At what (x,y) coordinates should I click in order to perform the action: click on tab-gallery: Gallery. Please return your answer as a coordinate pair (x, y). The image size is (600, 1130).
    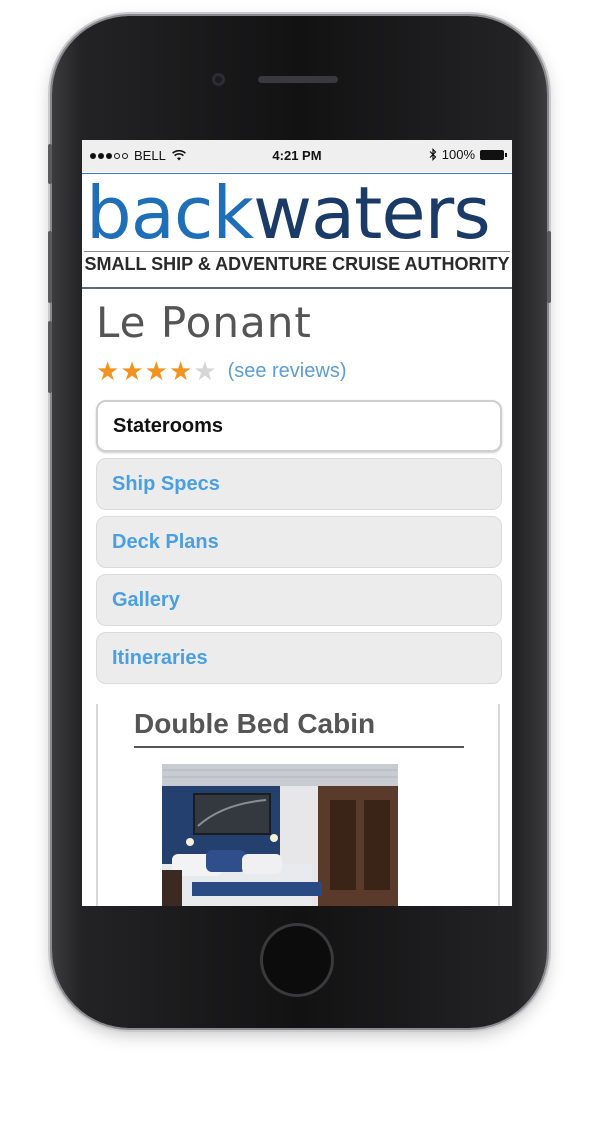
    Looking at the image, I should click on (299, 600).